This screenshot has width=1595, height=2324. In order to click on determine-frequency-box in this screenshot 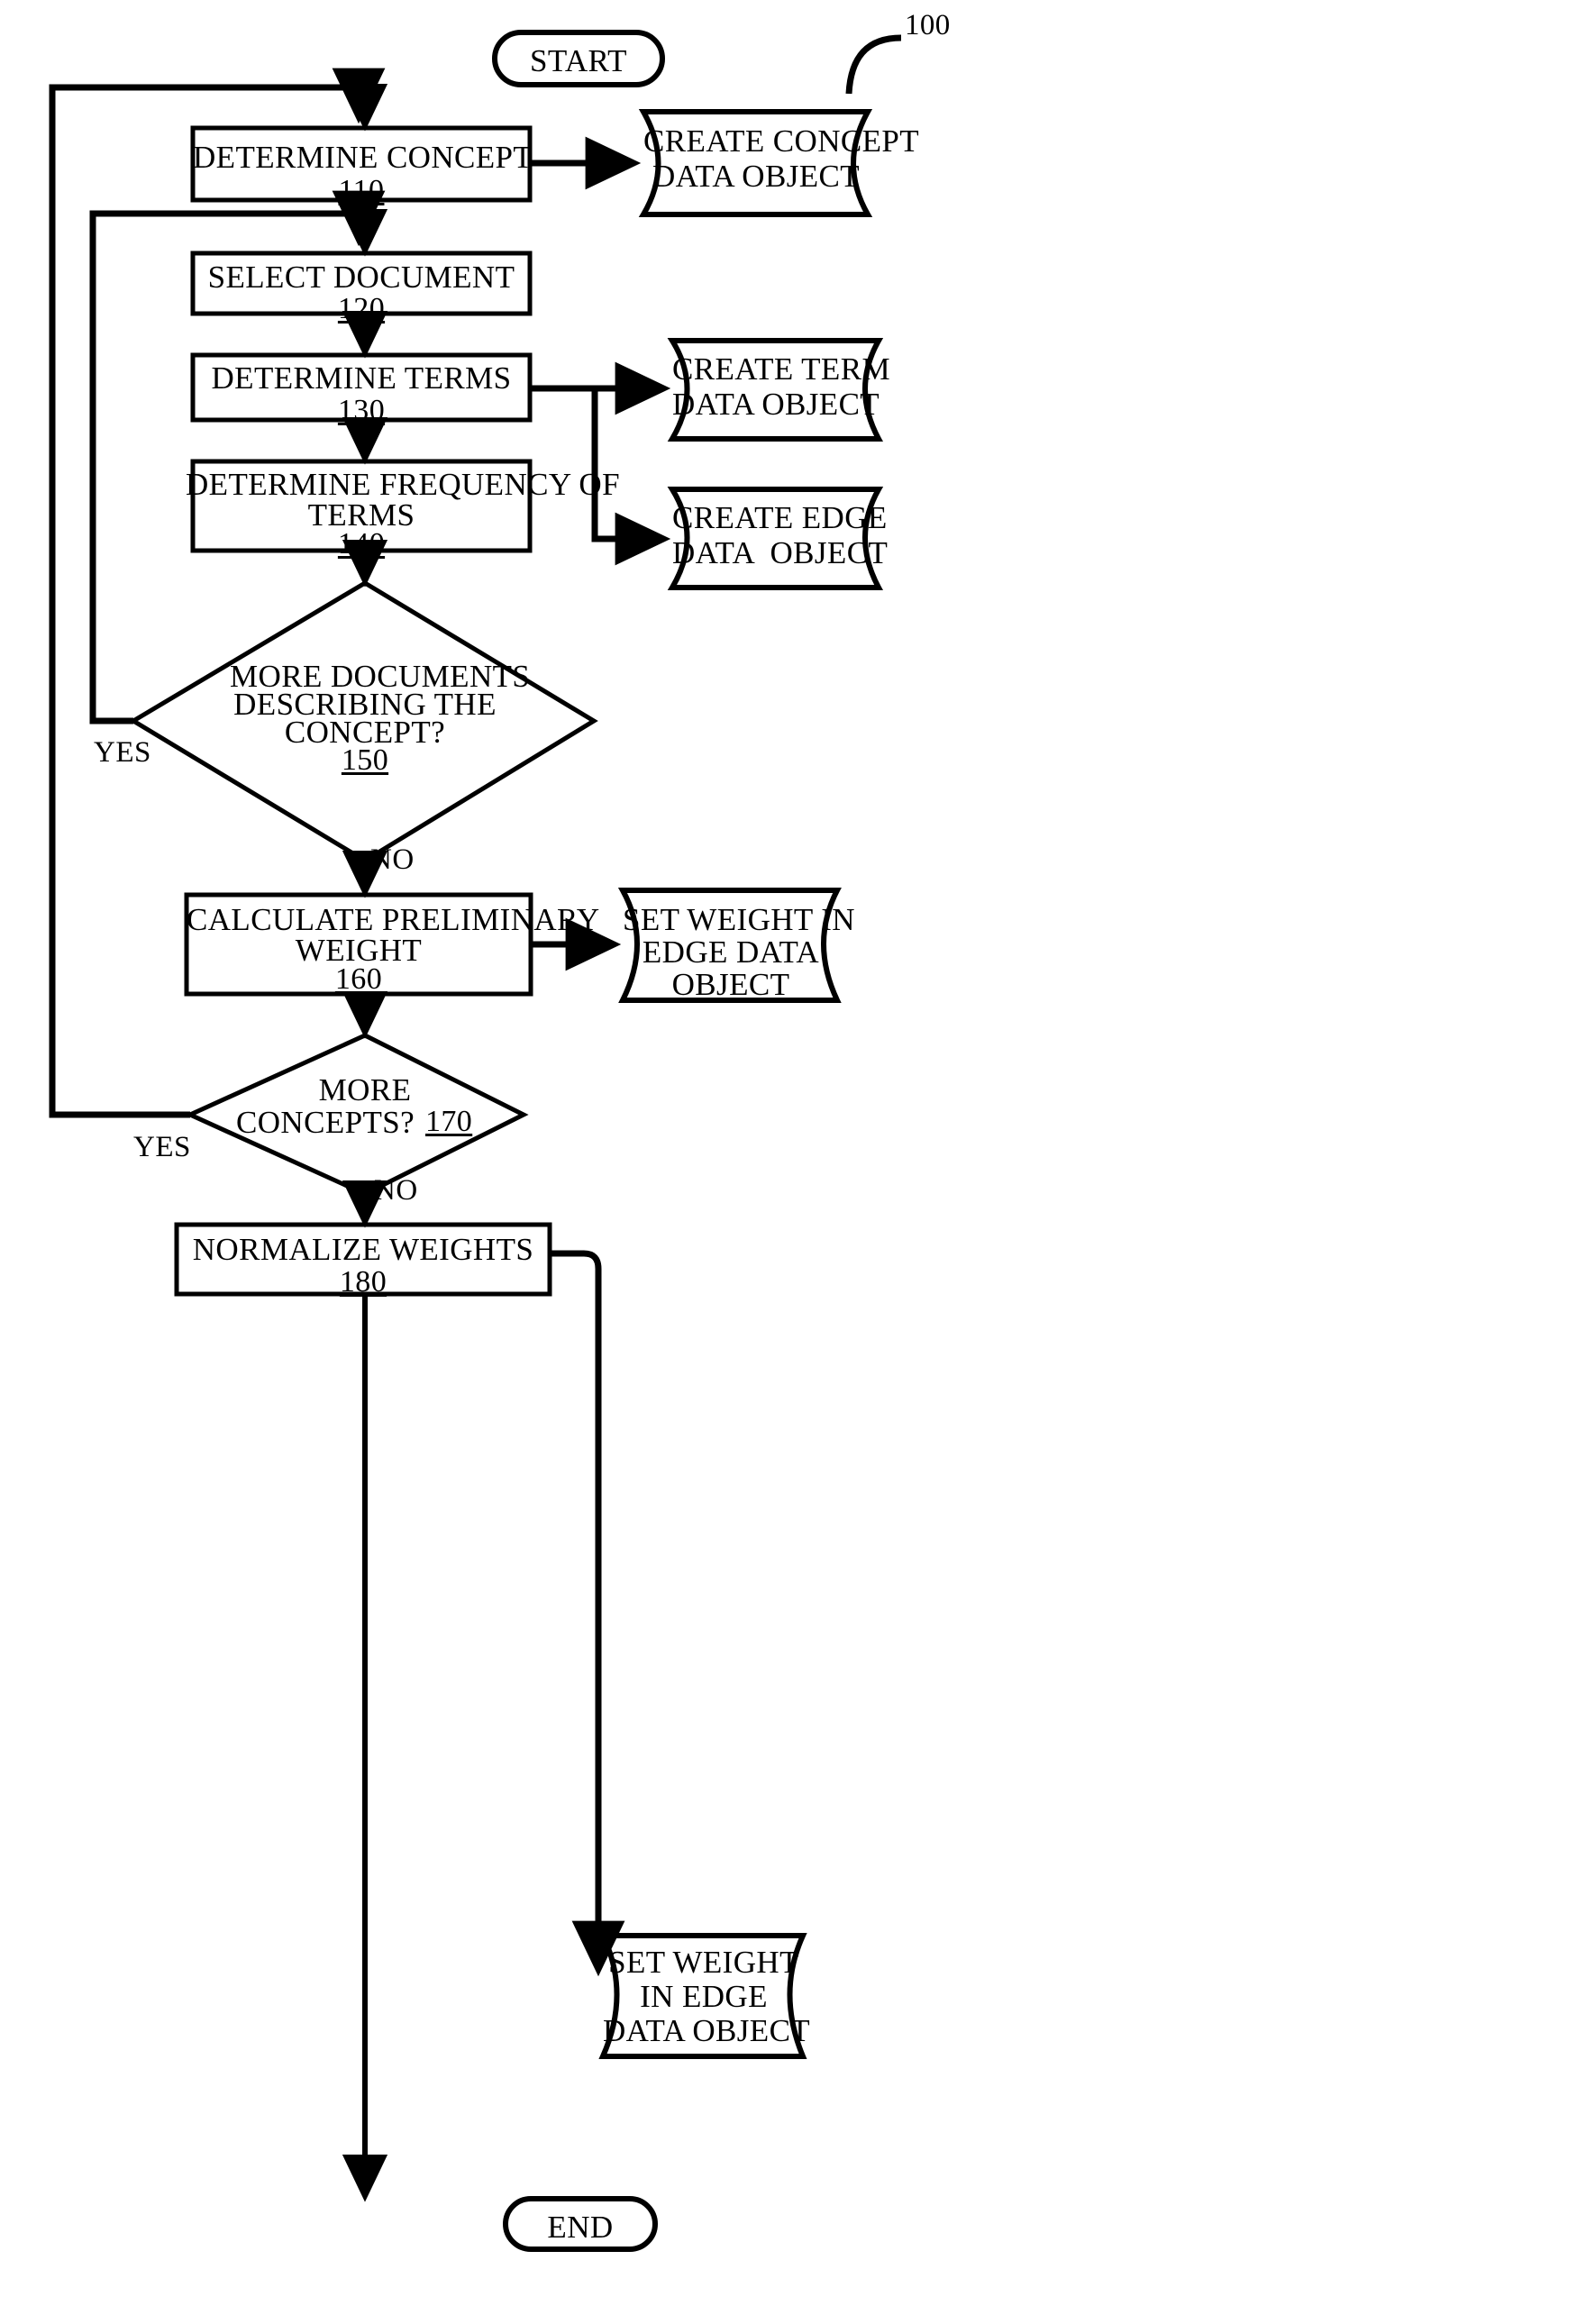, I will do `click(361, 506)`.